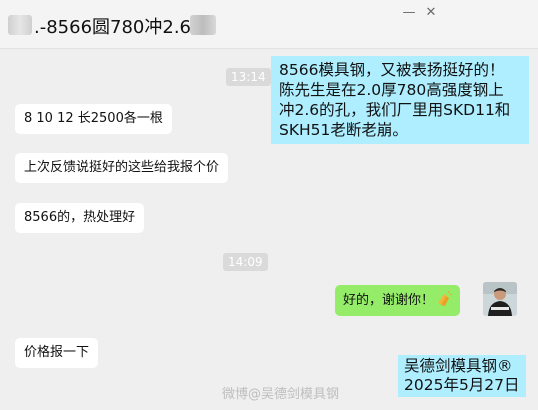 Image resolution: width=538 pixels, height=410 pixels. What do you see at coordinates (122, 27) in the screenshot?
I see `chat-title: .-8566圆780冲2.6孔` at bounding box center [122, 27].